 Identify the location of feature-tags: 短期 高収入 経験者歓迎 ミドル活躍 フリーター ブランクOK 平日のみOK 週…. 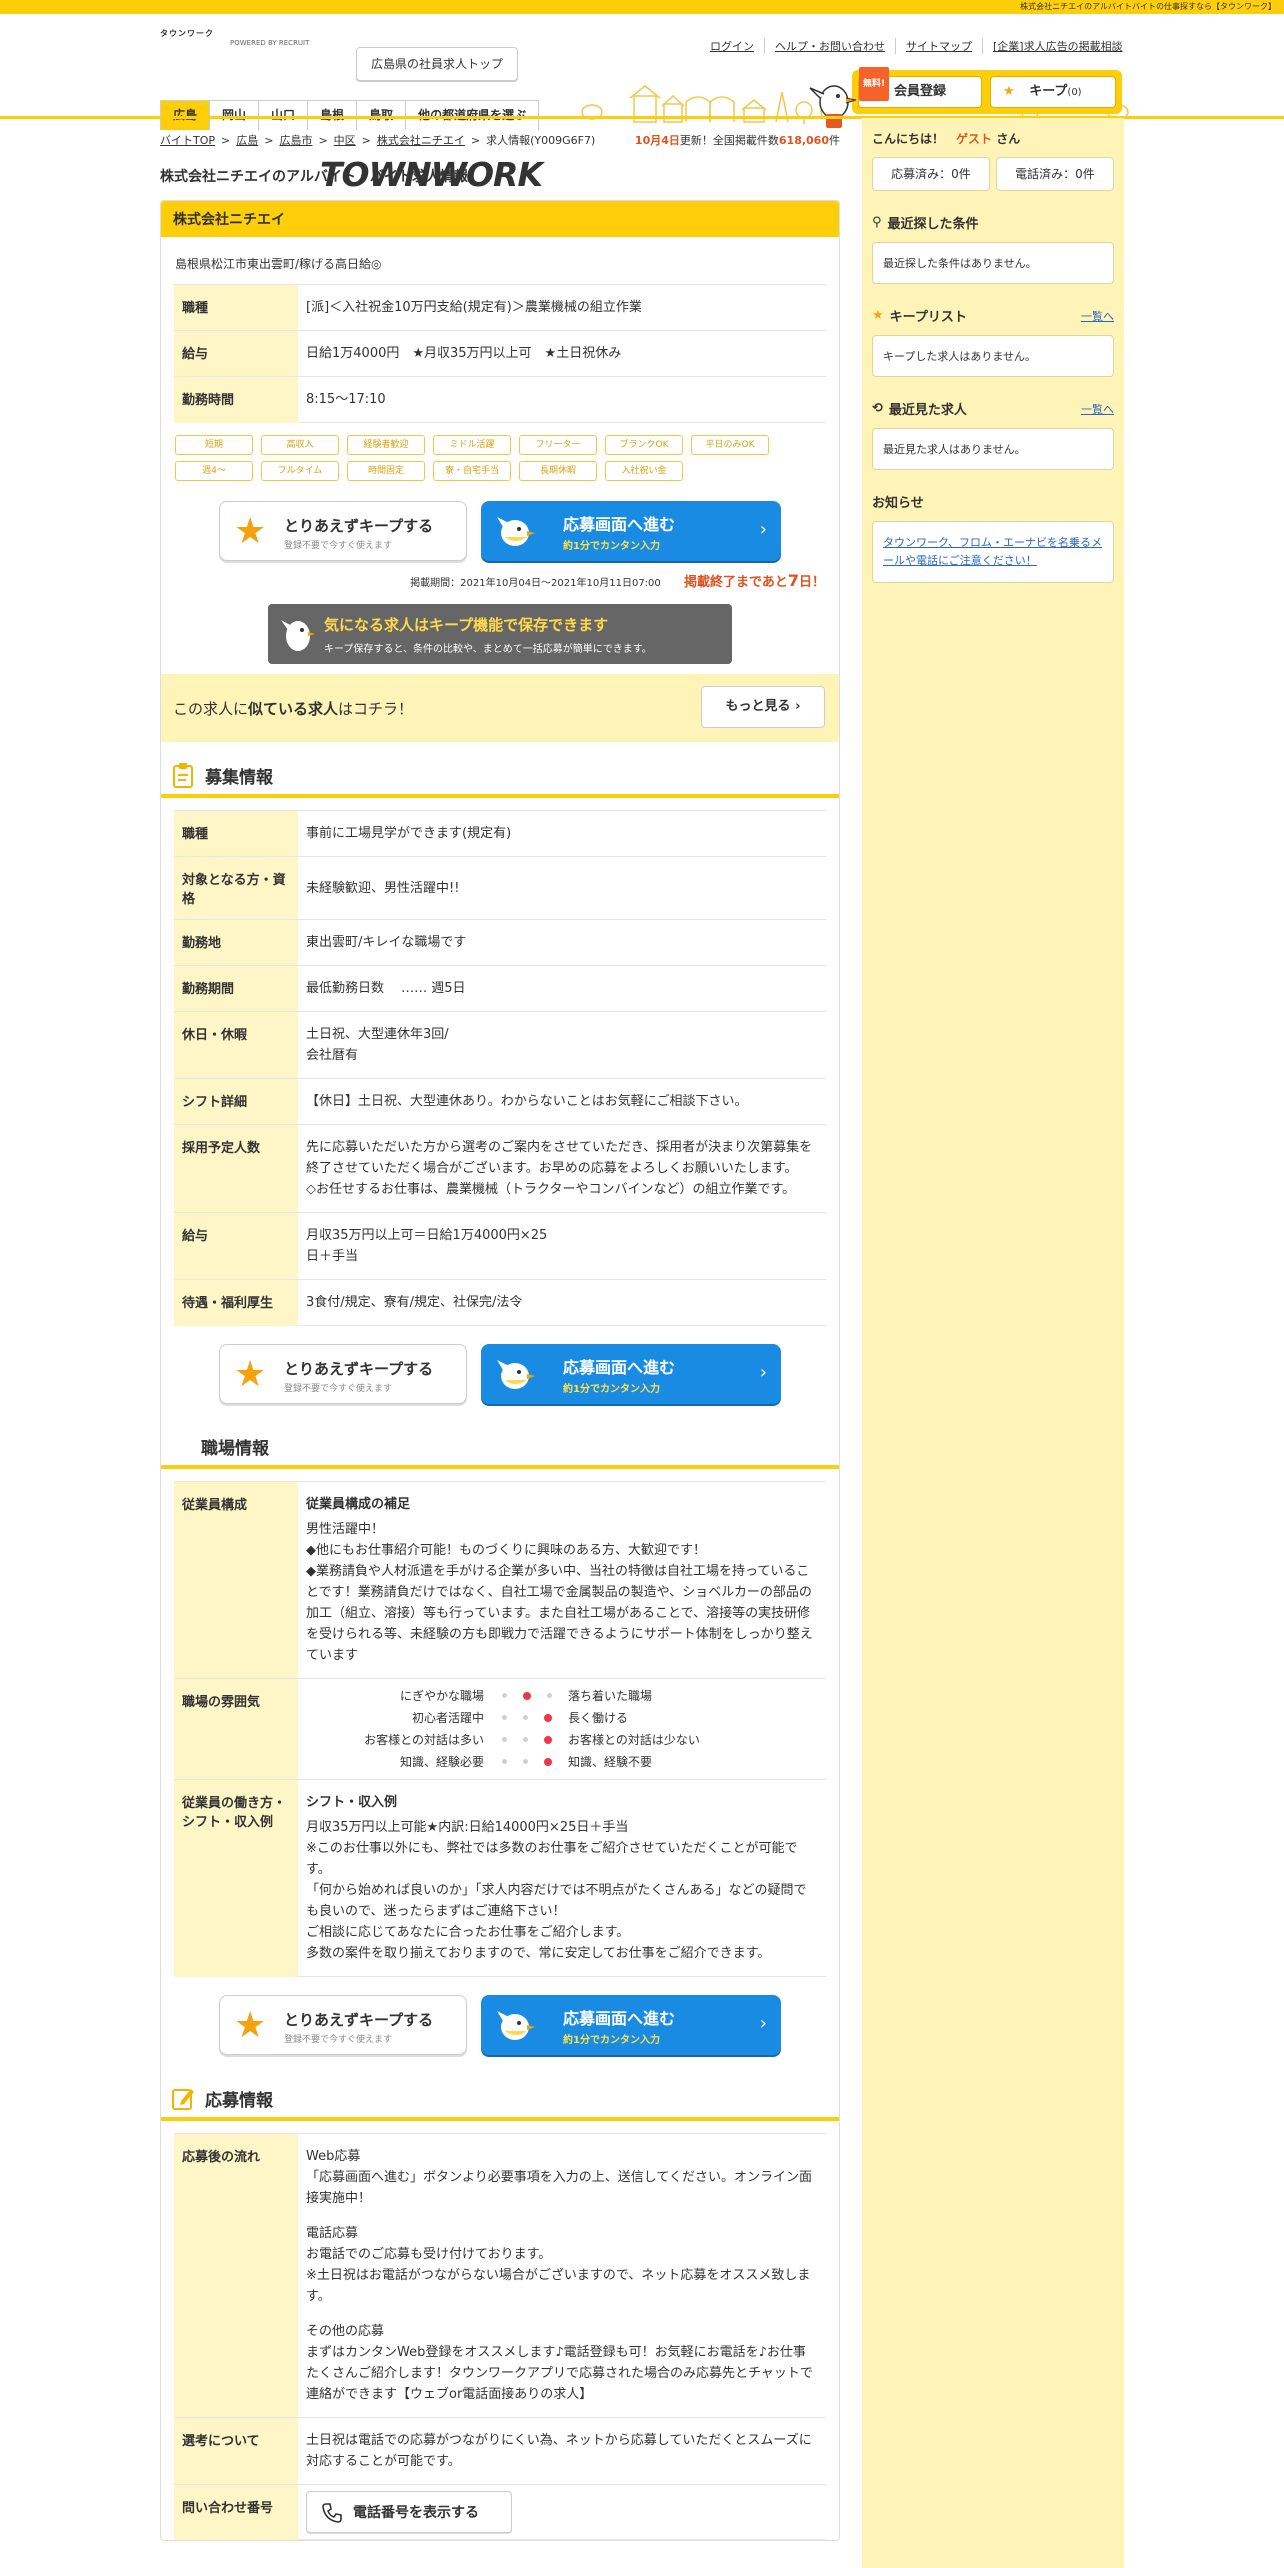
(500, 455).